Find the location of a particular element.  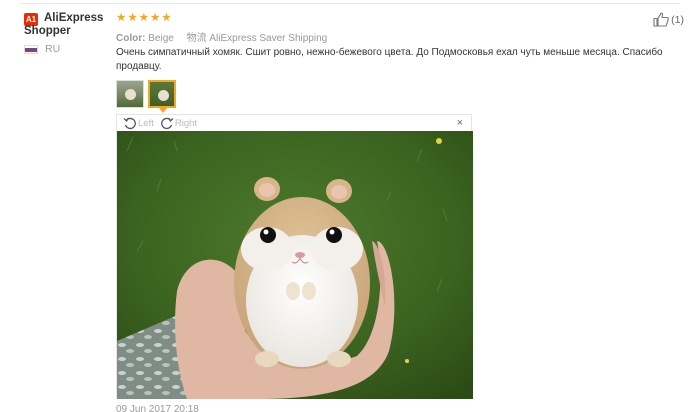

helpful-button: (1) is located at coordinates (668, 19).